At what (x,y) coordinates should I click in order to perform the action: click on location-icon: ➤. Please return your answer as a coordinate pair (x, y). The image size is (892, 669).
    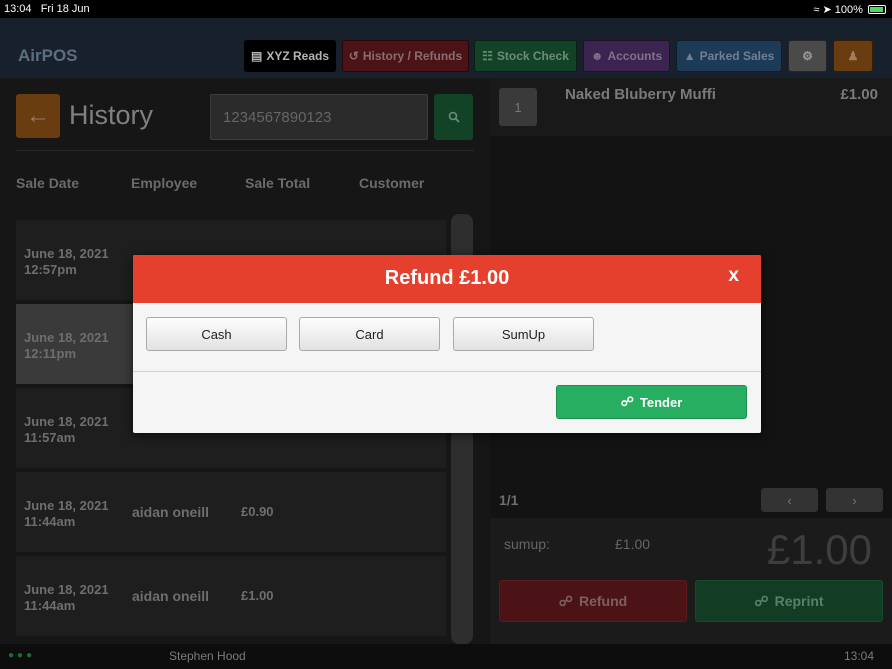
    Looking at the image, I should click on (827, 10).